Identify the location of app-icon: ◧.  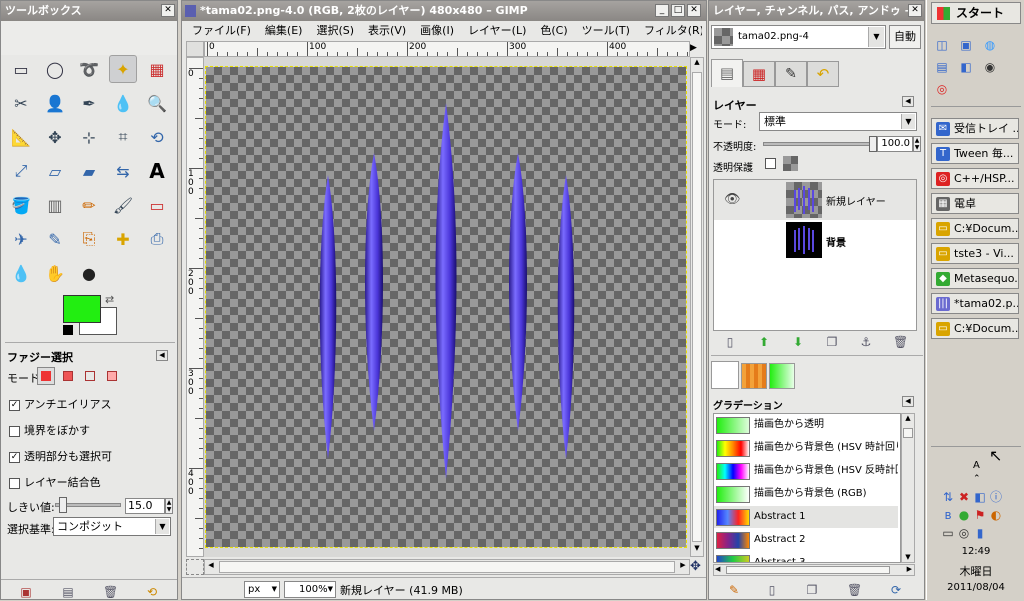
(966, 67).